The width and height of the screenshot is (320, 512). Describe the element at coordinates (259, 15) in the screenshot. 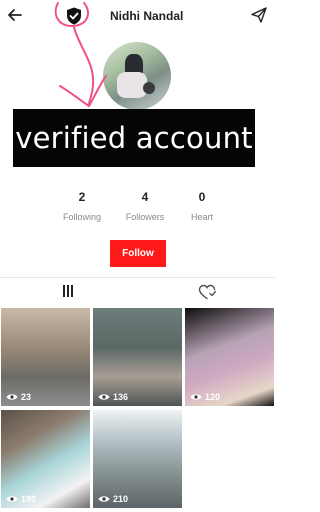

I see `send-icon` at that location.